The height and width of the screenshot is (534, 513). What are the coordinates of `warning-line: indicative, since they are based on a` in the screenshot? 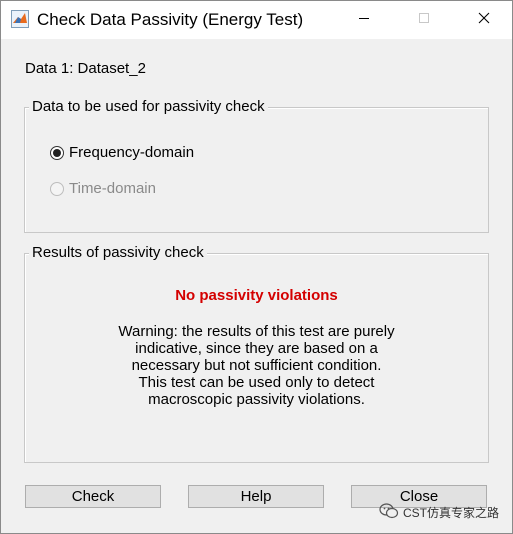 It's located at (256, 348).